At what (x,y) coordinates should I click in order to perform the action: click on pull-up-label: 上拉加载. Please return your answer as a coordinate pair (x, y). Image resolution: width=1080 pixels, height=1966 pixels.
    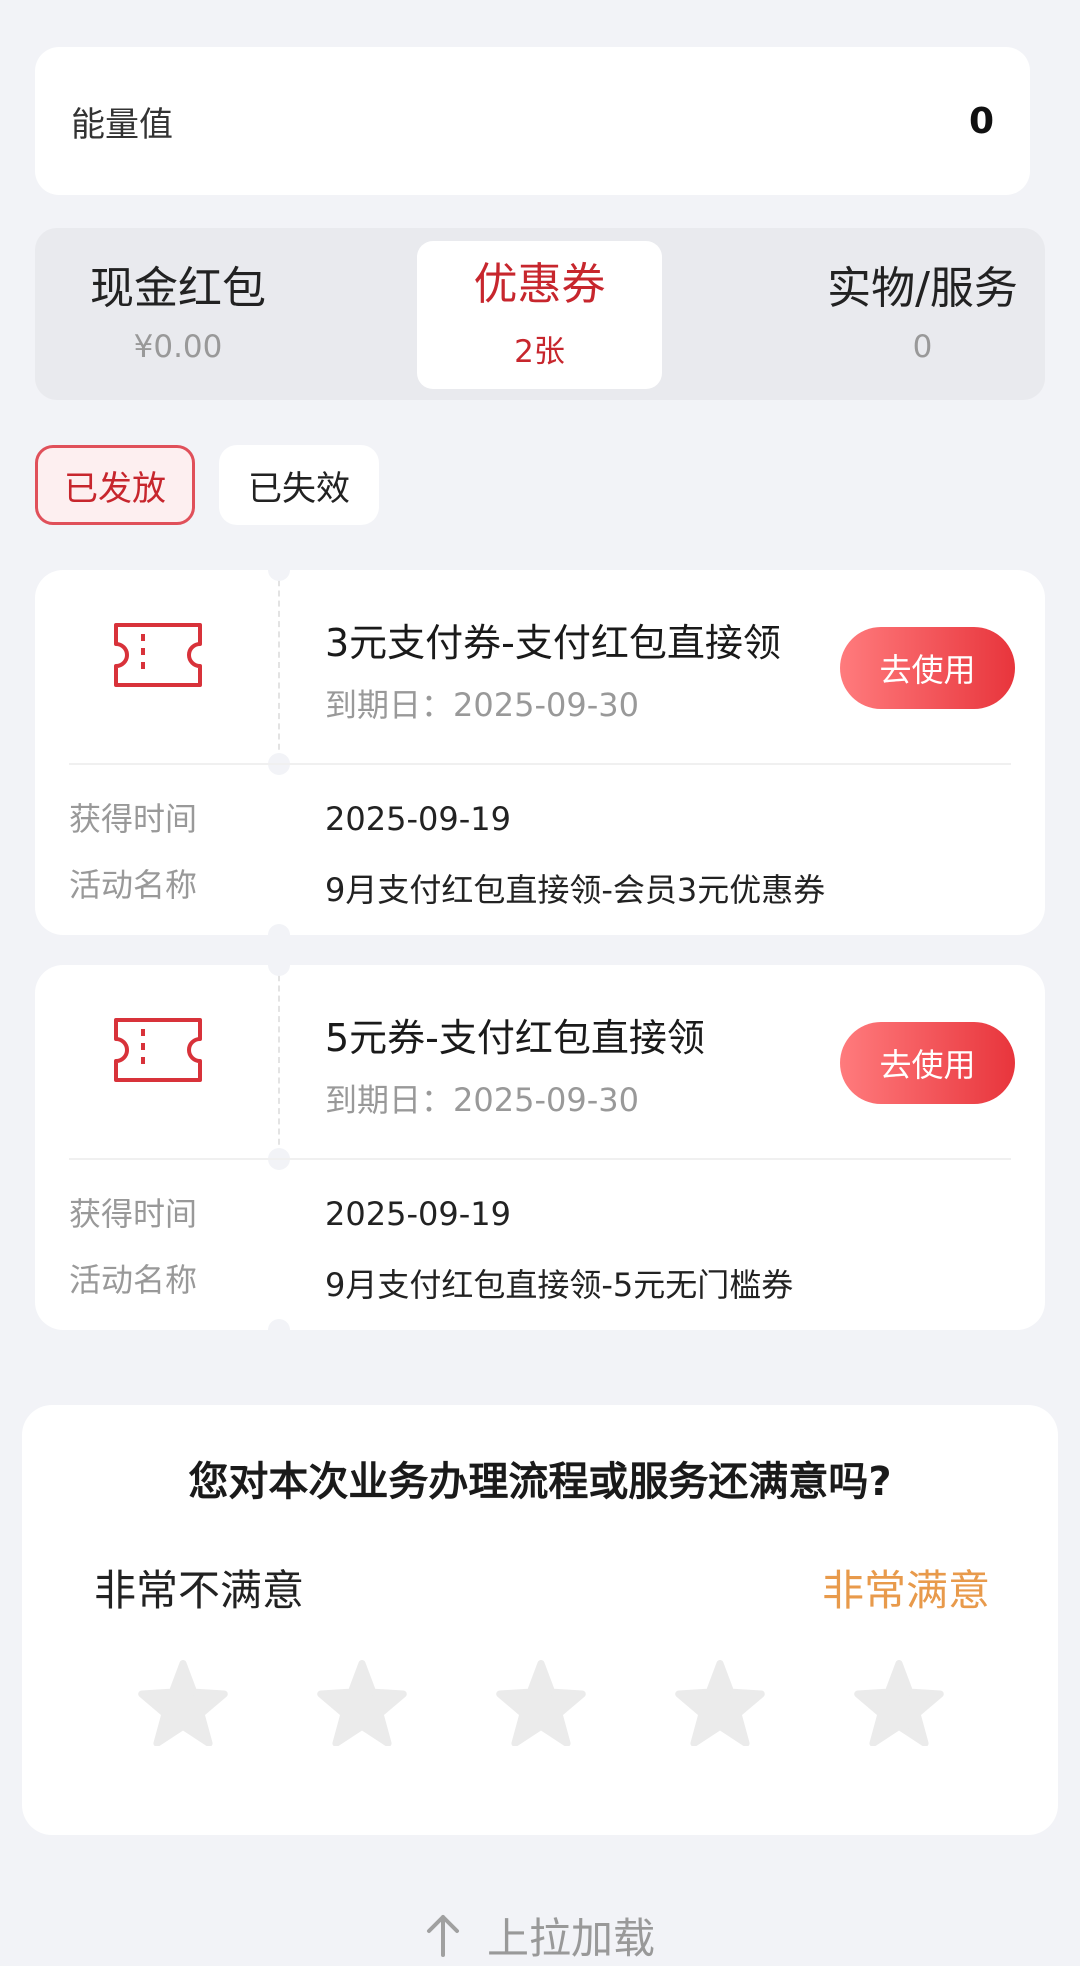
    Looking at the image, I should click on (570, 1938).